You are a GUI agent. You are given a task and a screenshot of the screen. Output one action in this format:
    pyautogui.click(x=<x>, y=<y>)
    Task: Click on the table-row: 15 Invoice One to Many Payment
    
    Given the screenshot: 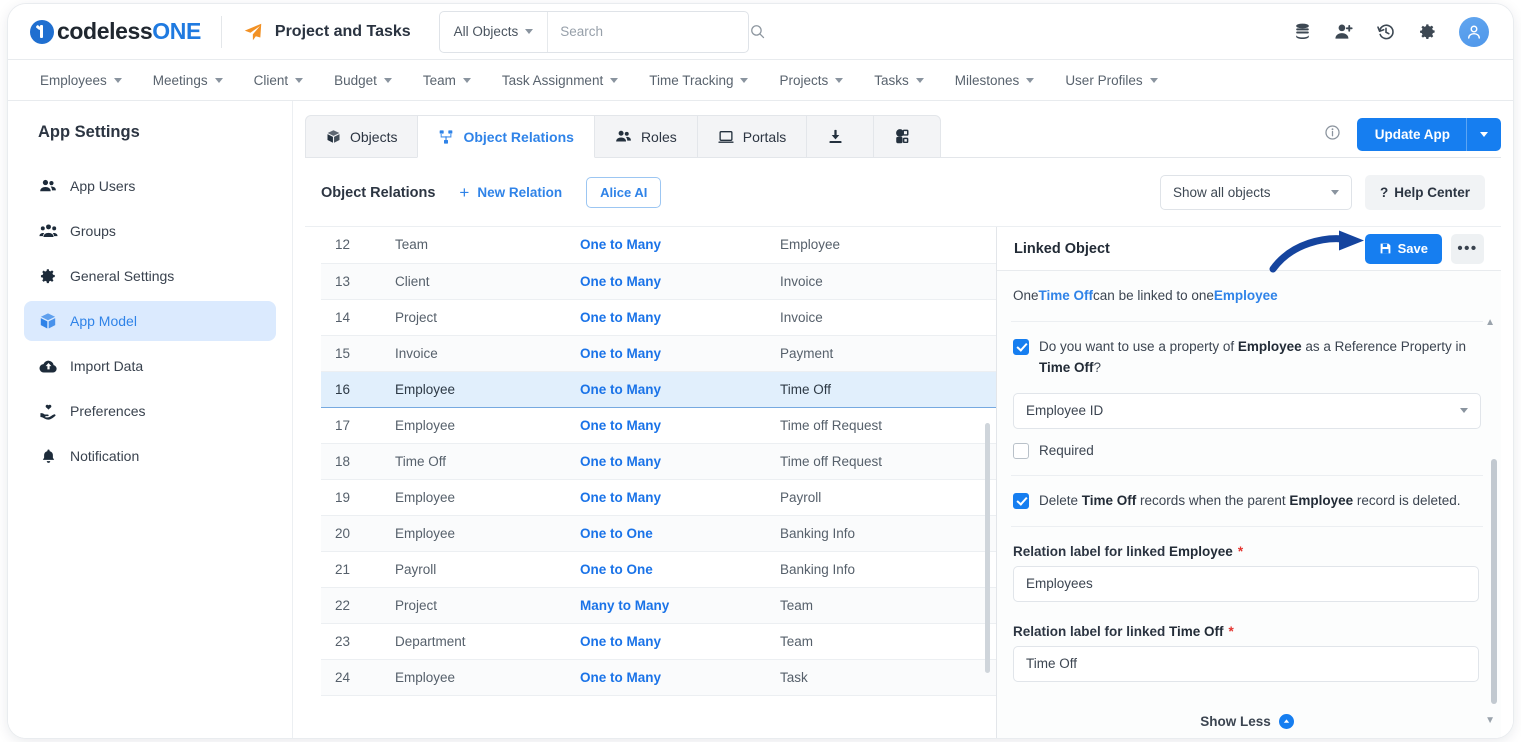 What is the action you would take?
    pyautogui.click(x=658, y=353)
    